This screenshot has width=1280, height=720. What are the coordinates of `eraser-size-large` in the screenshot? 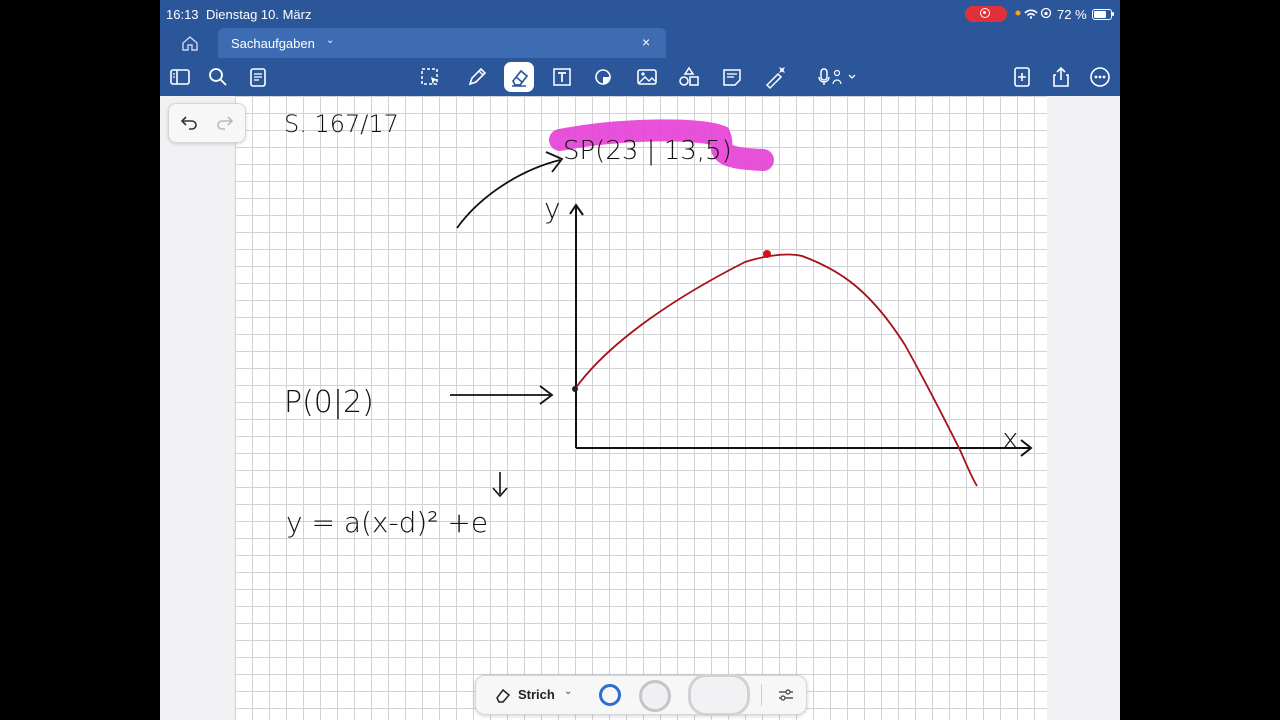 It's located at (719, 695).